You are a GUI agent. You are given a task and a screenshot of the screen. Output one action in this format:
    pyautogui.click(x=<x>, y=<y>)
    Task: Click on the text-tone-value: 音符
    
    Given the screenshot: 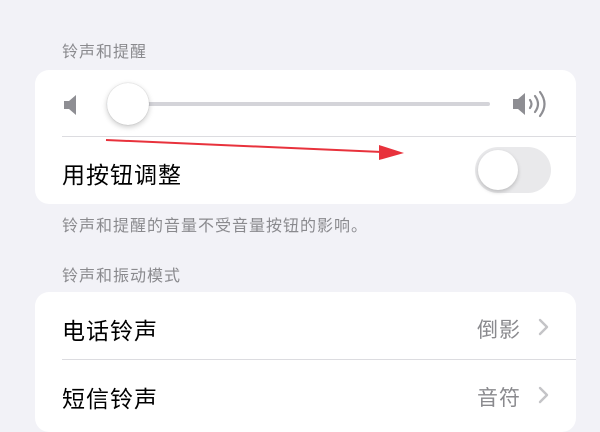 What is the action you would take?
    pyautogui.click(x=499, y=398)
    